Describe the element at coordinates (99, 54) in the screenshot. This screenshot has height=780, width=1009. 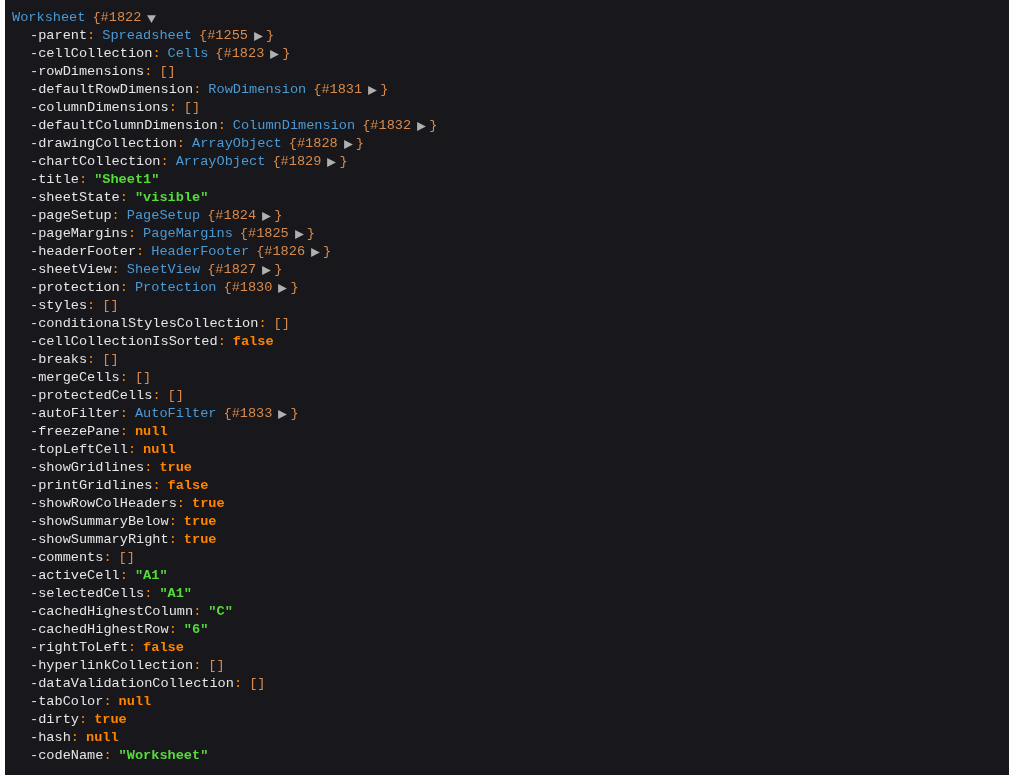
I see `property-key: -cellCollection:` at that location.